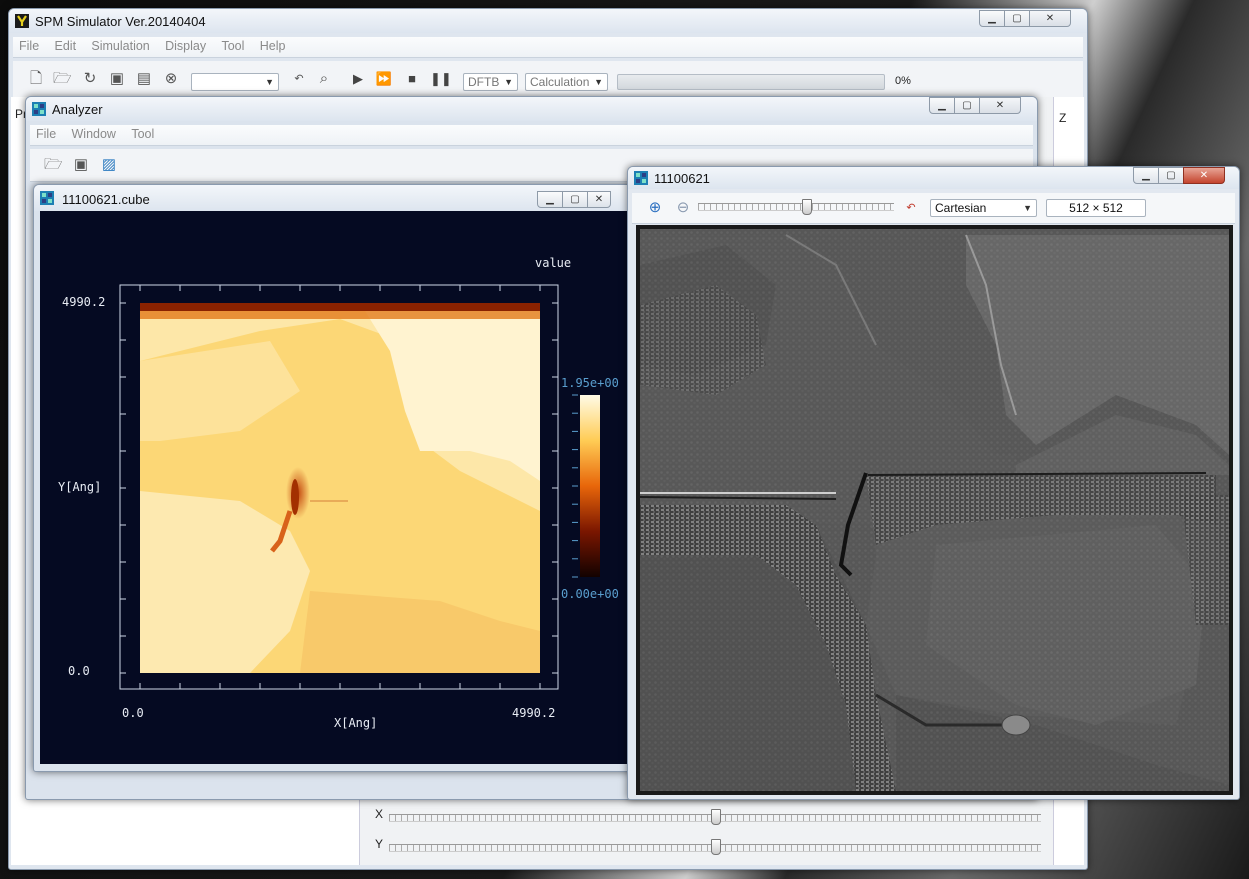 The image size is (1249, 879). I want to click on menu-display: Display, so click(185, 46).